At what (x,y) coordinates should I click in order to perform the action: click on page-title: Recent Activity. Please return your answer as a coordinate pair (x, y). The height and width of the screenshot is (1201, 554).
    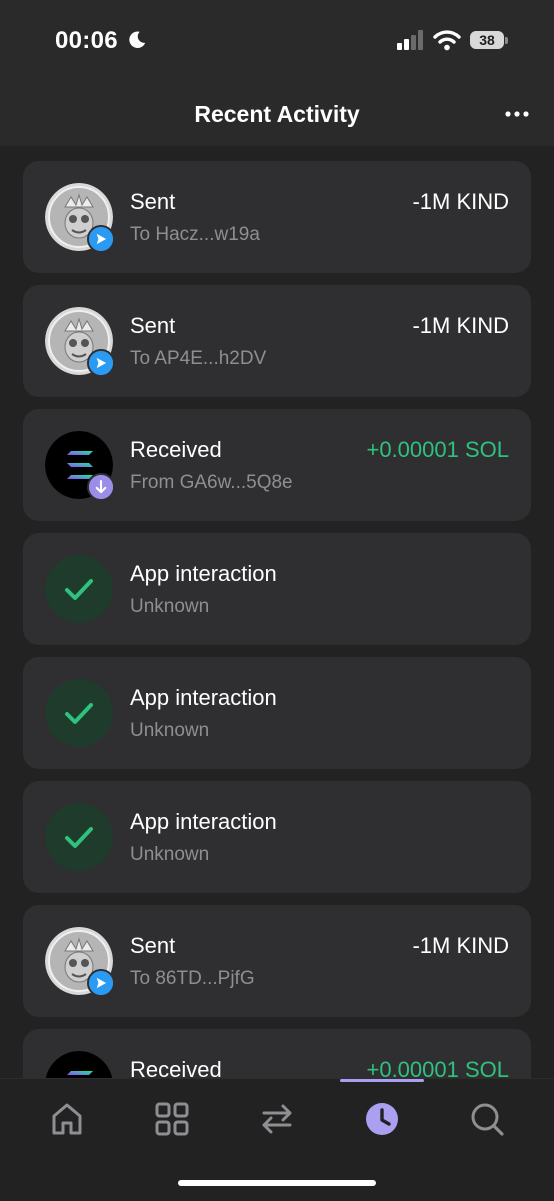
    Looking at the image, I should click on (277, 114).